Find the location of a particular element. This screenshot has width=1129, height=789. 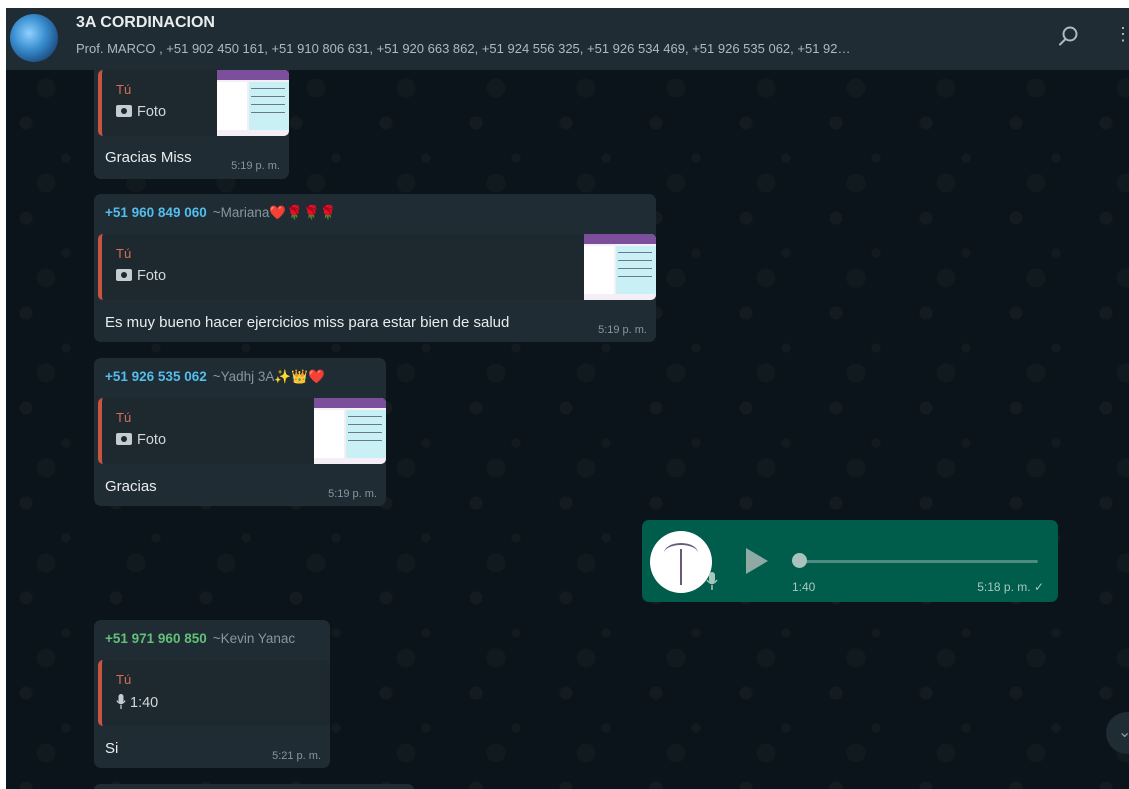

voice-time: 5:18 p. m. ✓ is located at coordinates (1010, 587).